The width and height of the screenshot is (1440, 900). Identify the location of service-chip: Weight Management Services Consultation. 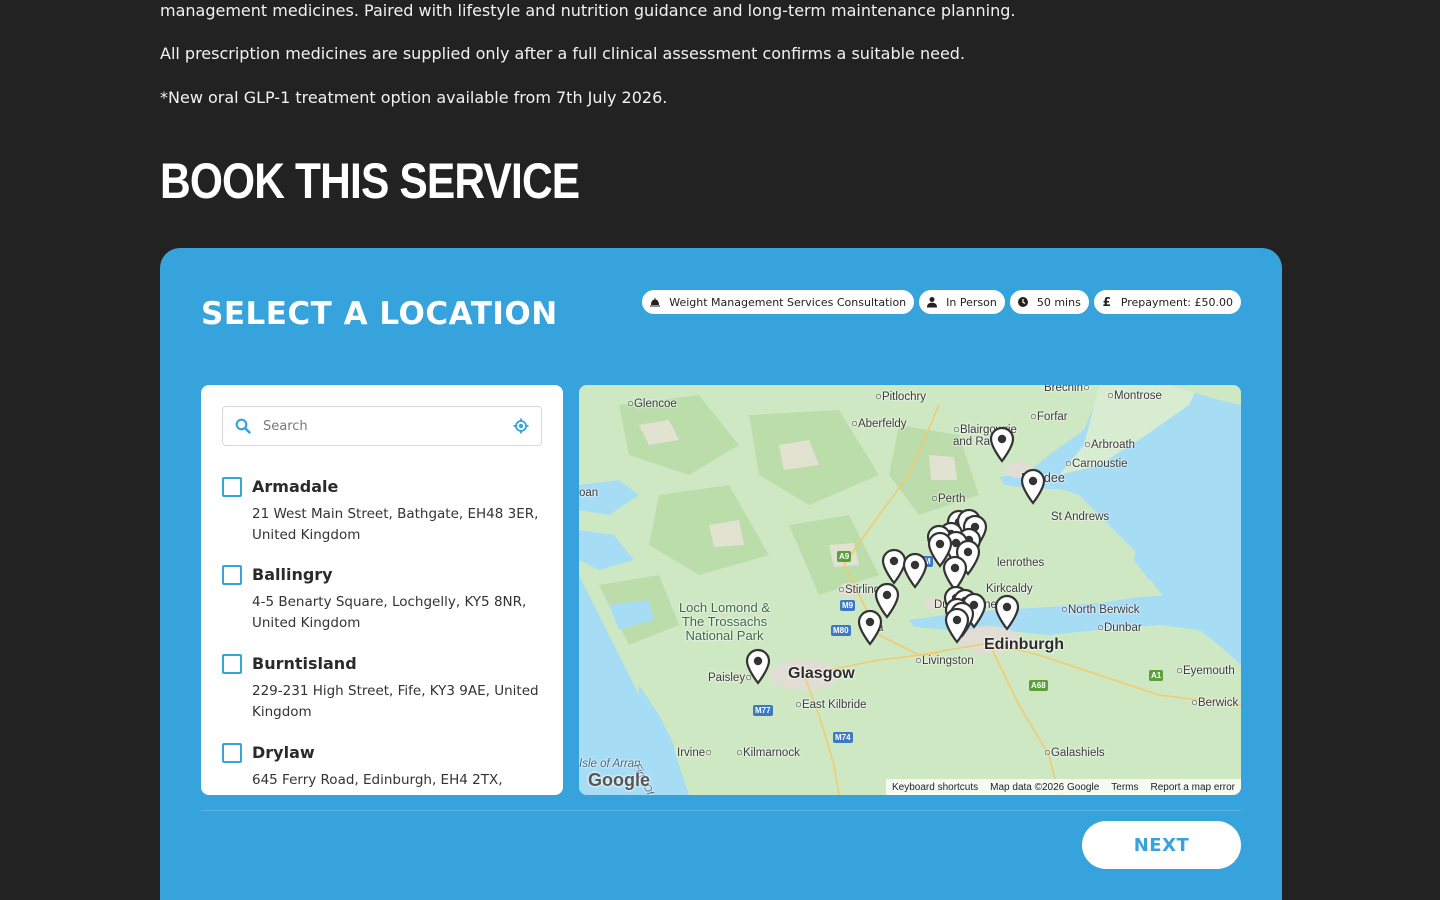
(778, 302).